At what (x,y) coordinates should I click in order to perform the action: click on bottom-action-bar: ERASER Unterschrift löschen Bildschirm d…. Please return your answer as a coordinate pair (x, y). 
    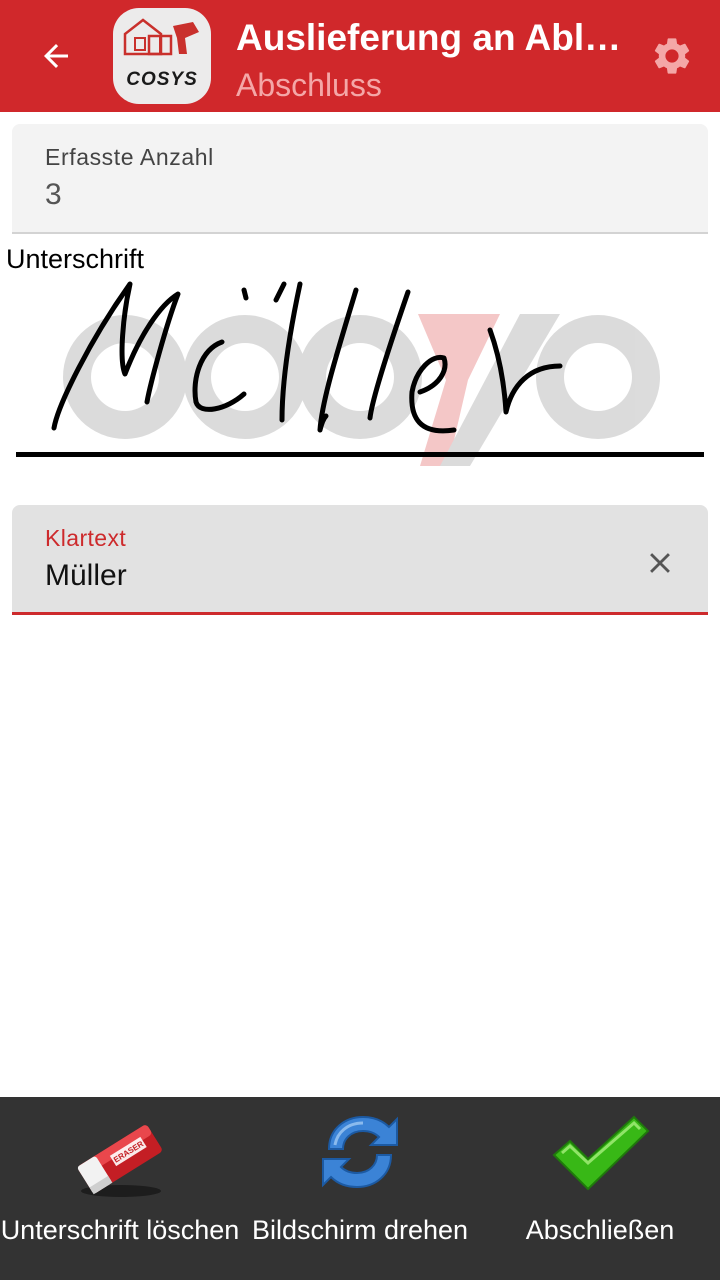
    Looking at the image, I should click on (360, 1188).